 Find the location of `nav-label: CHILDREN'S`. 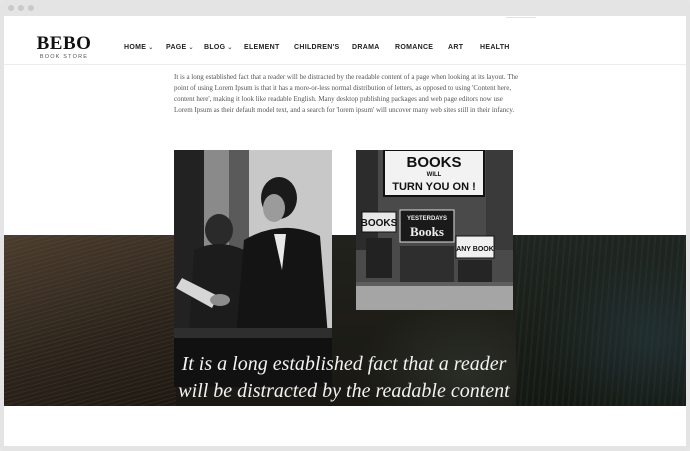

nav-label: CHILDREN'S is located at coordinates (317, 47).